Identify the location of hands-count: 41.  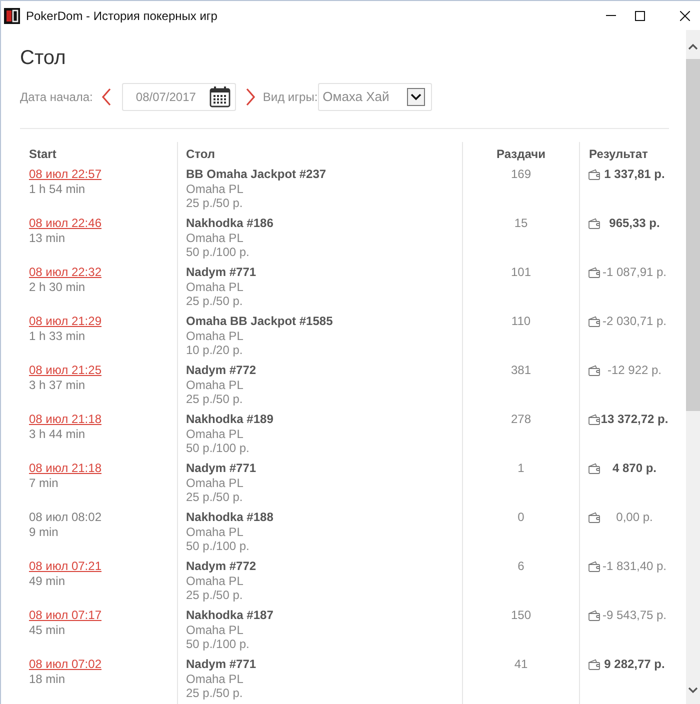
(521, 664).